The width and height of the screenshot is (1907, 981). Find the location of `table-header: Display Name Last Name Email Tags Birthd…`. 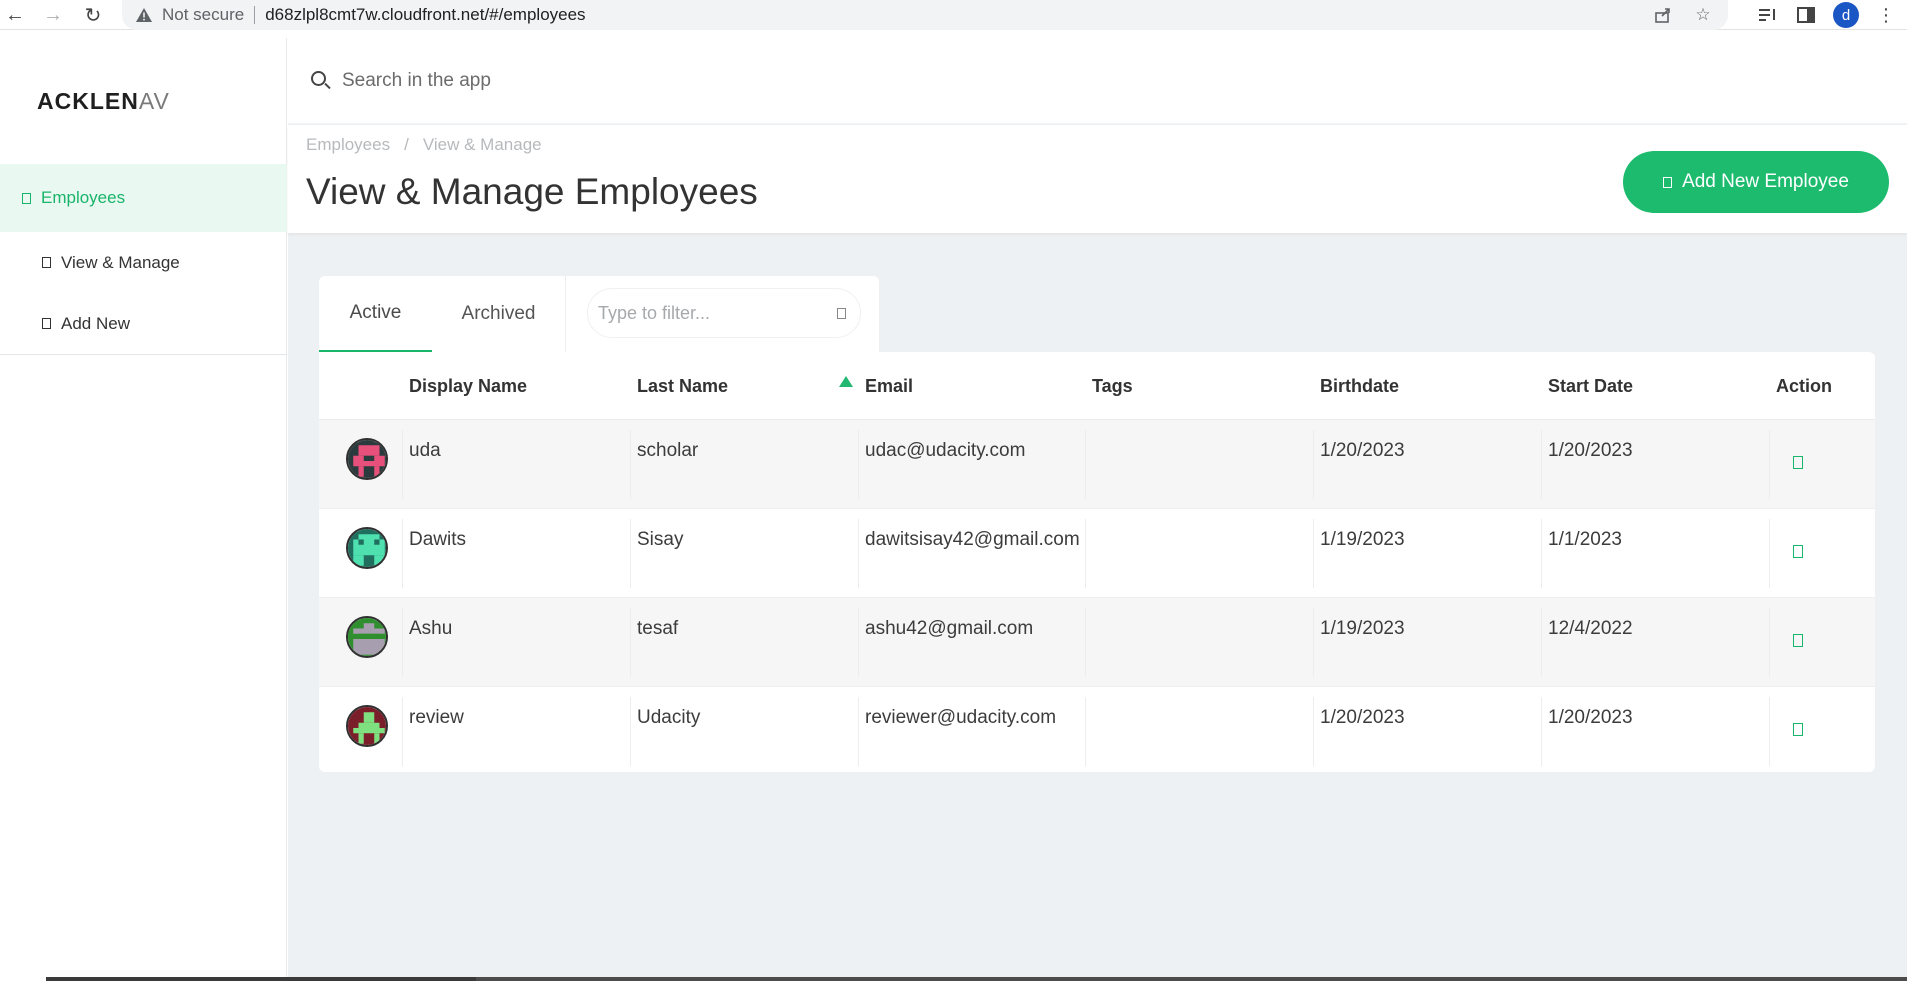

table-header: Display Name Last Name Email Tags Birthd… is located at coordinates (1097, 386).